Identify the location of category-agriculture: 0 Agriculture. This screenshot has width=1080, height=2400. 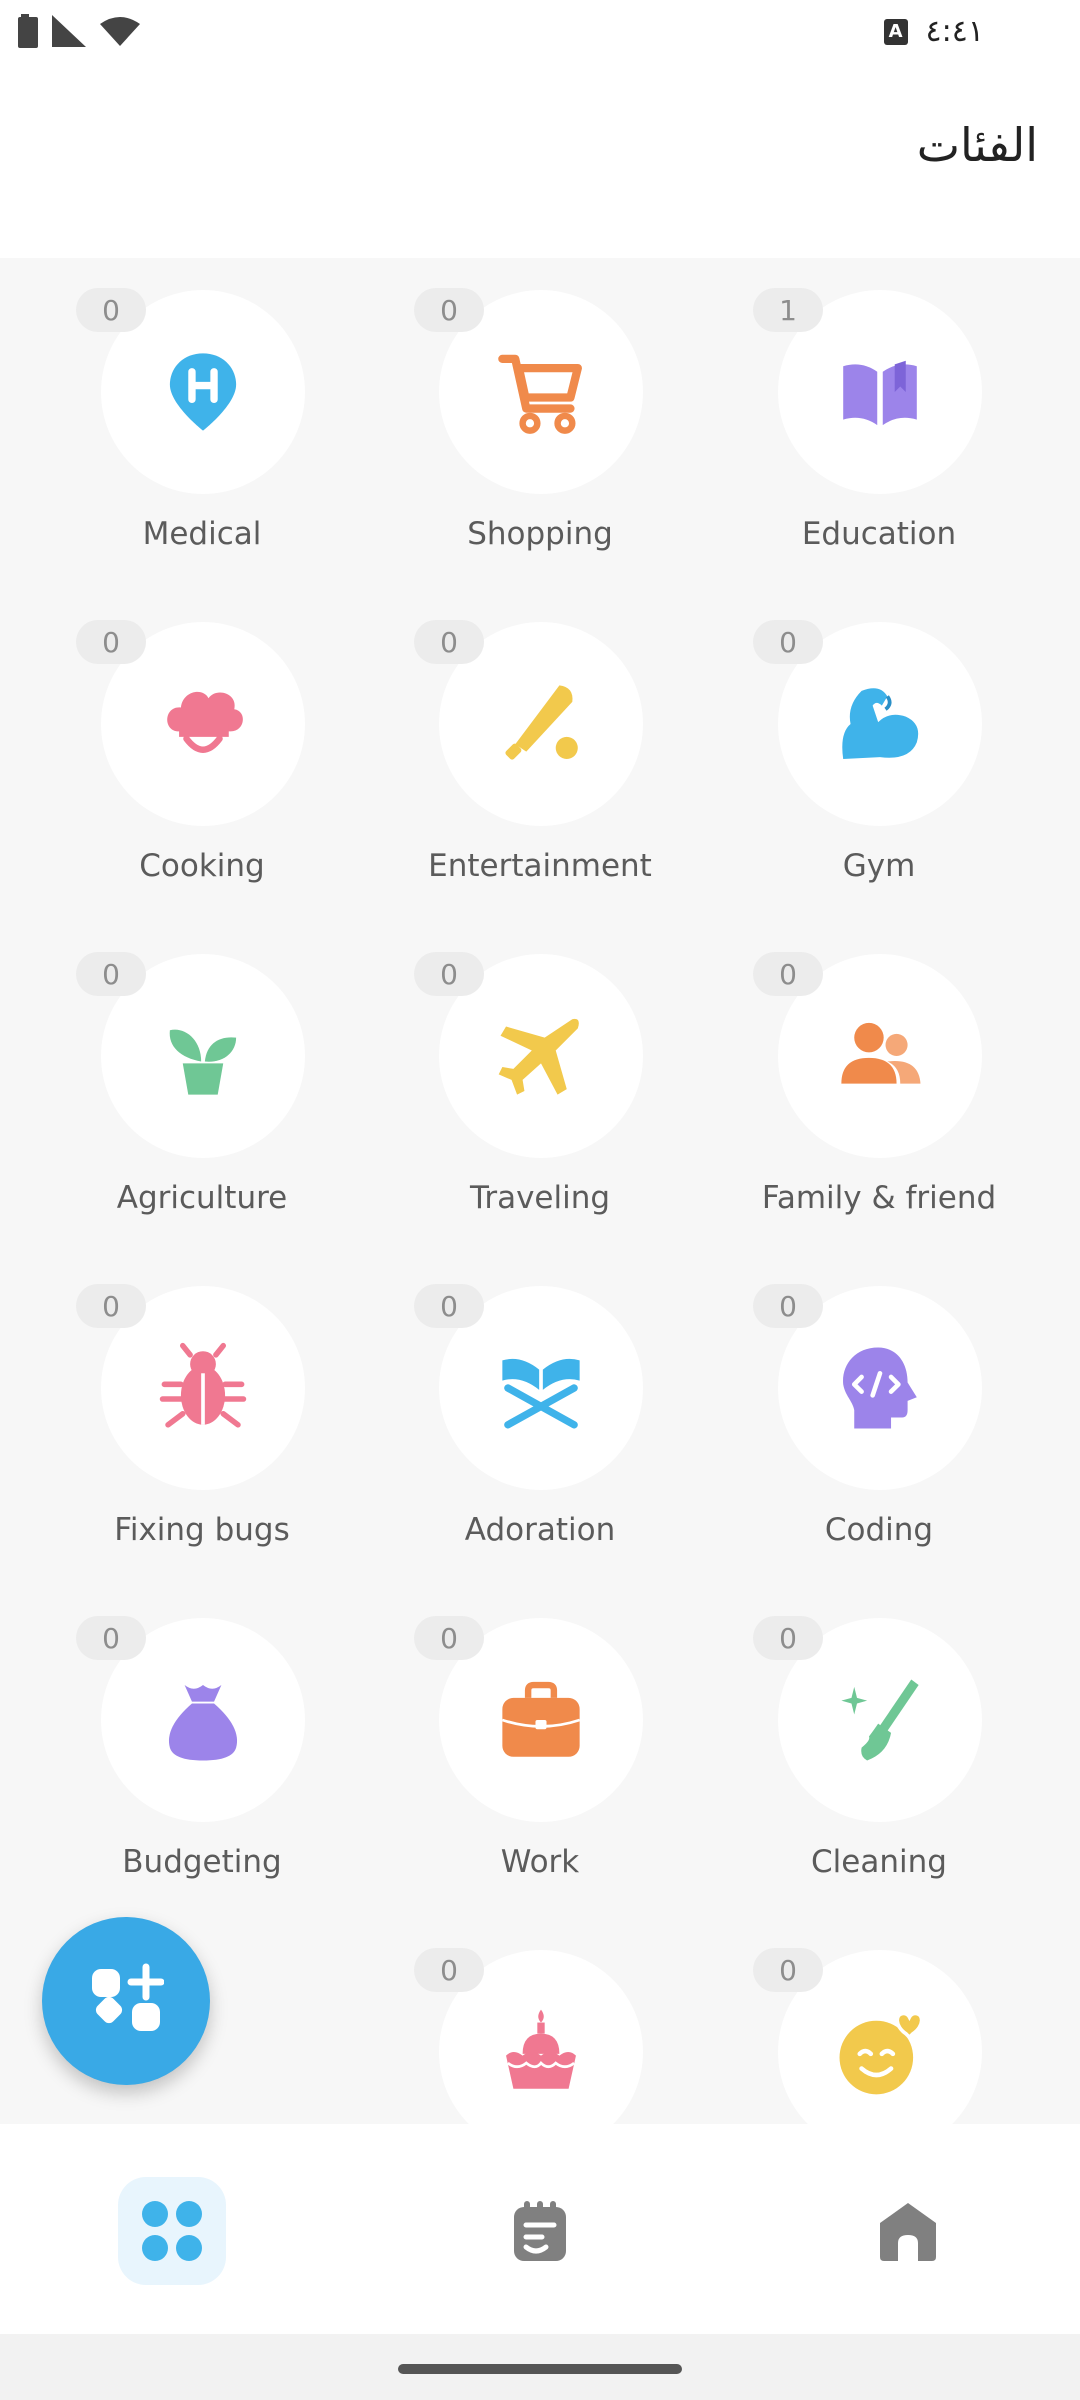
(202, 1072).